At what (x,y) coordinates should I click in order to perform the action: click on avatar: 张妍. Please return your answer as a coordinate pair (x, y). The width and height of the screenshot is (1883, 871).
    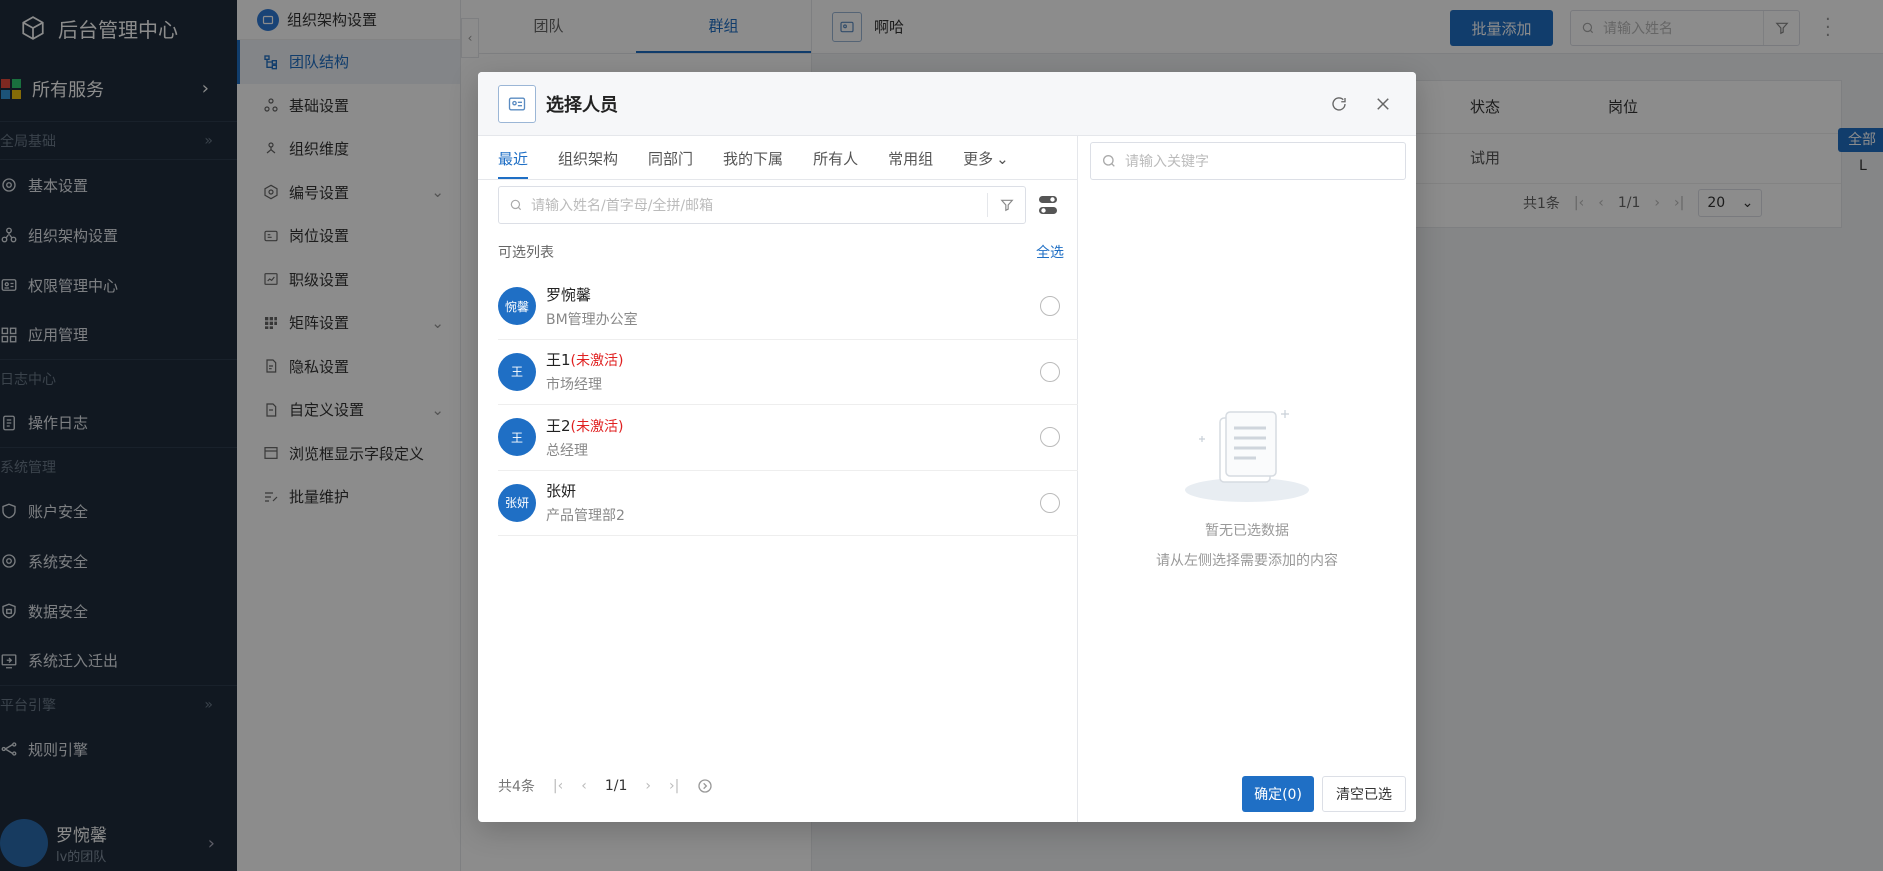
    Looking at the image, I should click on (517, 502).